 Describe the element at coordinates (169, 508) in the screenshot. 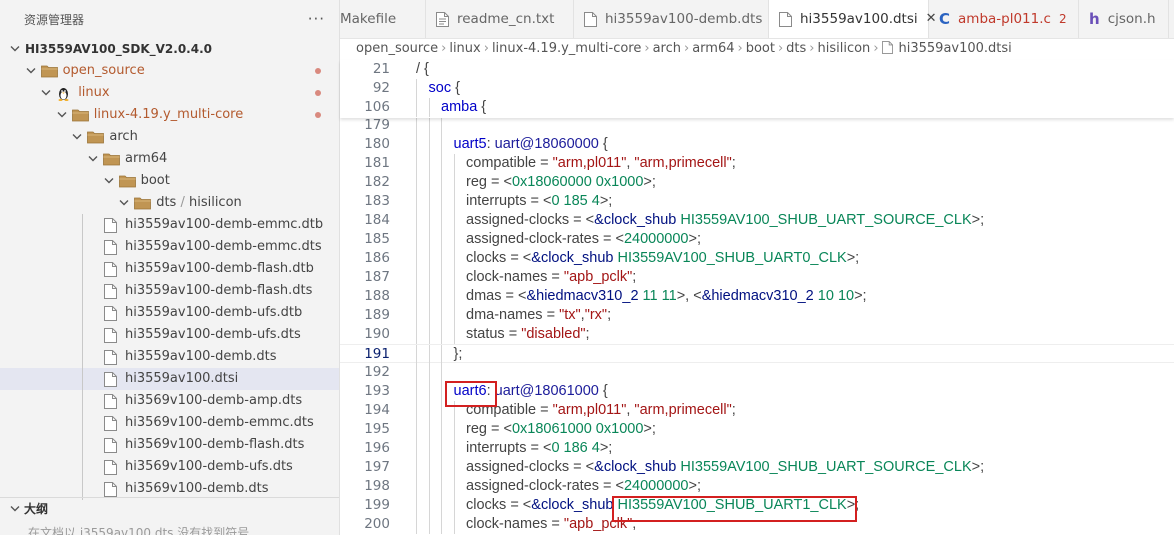

I see `outline-section-header: 大纲` at that location.